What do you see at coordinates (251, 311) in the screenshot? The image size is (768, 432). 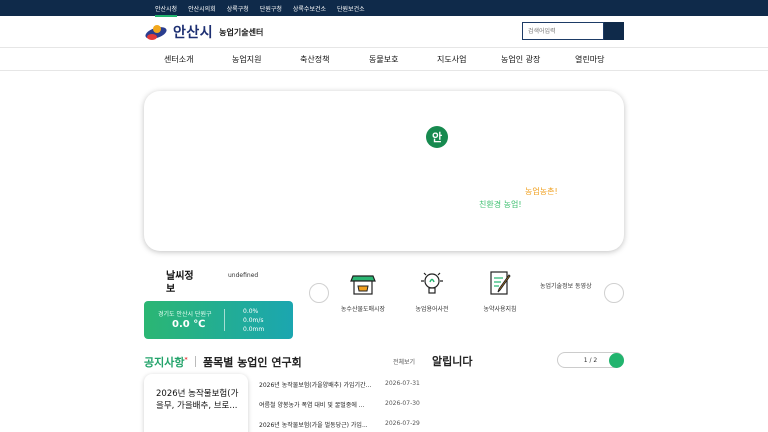 I see `weather-humidity: 0.0%` at bounding box center [251, 311].